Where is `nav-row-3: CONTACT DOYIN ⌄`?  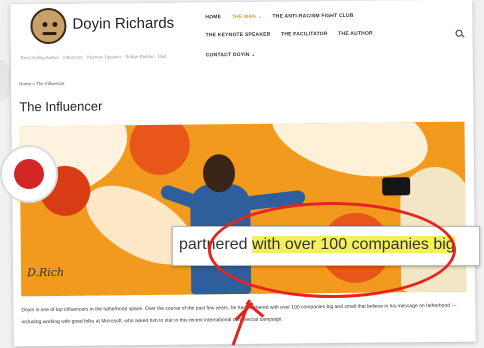
nav-row-3: CONTACT DOYIN ⌄ is located at coordinates (235, 55).